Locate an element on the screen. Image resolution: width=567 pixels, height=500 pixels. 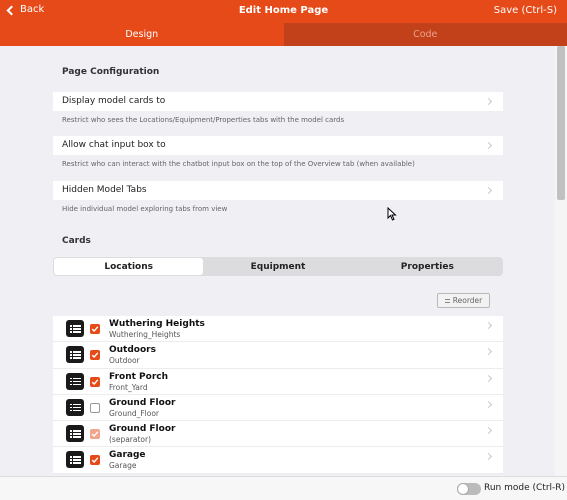
run-mode-label: Run mode (Ctrl-R) is located at coordinates (525, 488).